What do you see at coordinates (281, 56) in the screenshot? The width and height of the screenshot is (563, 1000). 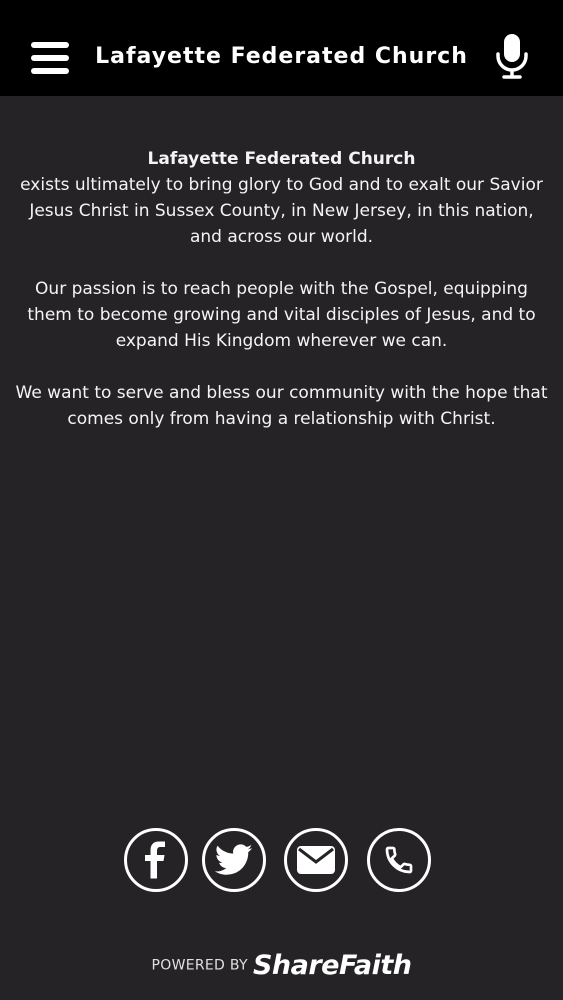 I see `app-title: Lafayette Federated Church` at bounding box center [281, 56].